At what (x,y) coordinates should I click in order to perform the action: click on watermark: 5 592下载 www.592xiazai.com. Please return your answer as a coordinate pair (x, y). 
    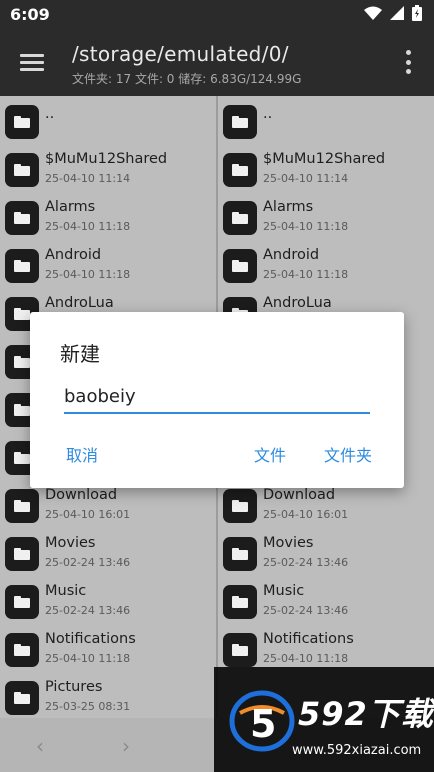
    Looking at the image, I should click on (324, 719).